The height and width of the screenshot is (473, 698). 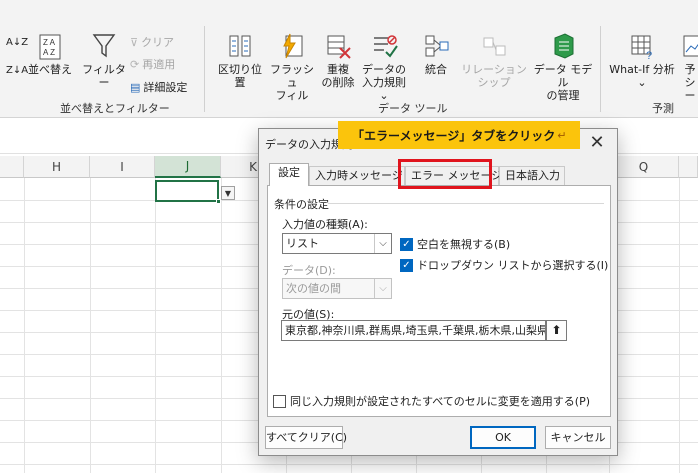 I want to click on relationships-label: リレーションシップ, so click(x=494, y=76).